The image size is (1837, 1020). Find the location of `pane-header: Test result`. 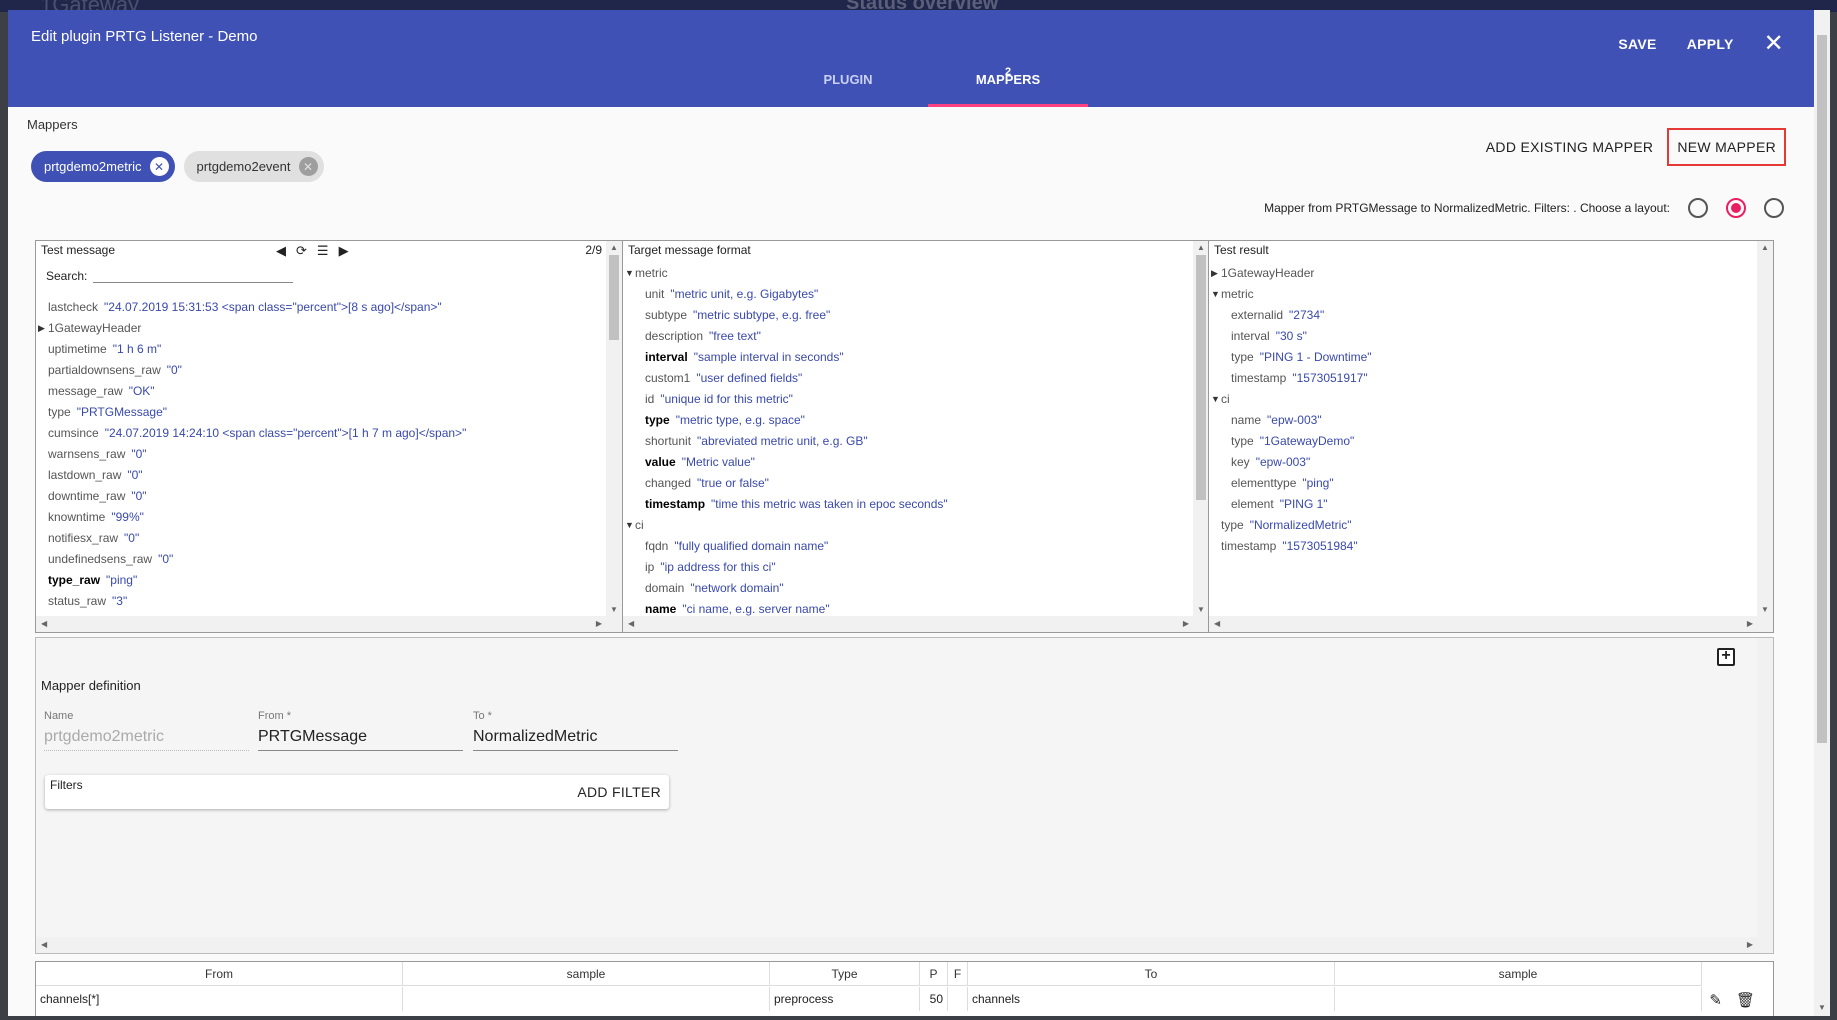

pane-header: Test result is located at coordinates (1491, 251).